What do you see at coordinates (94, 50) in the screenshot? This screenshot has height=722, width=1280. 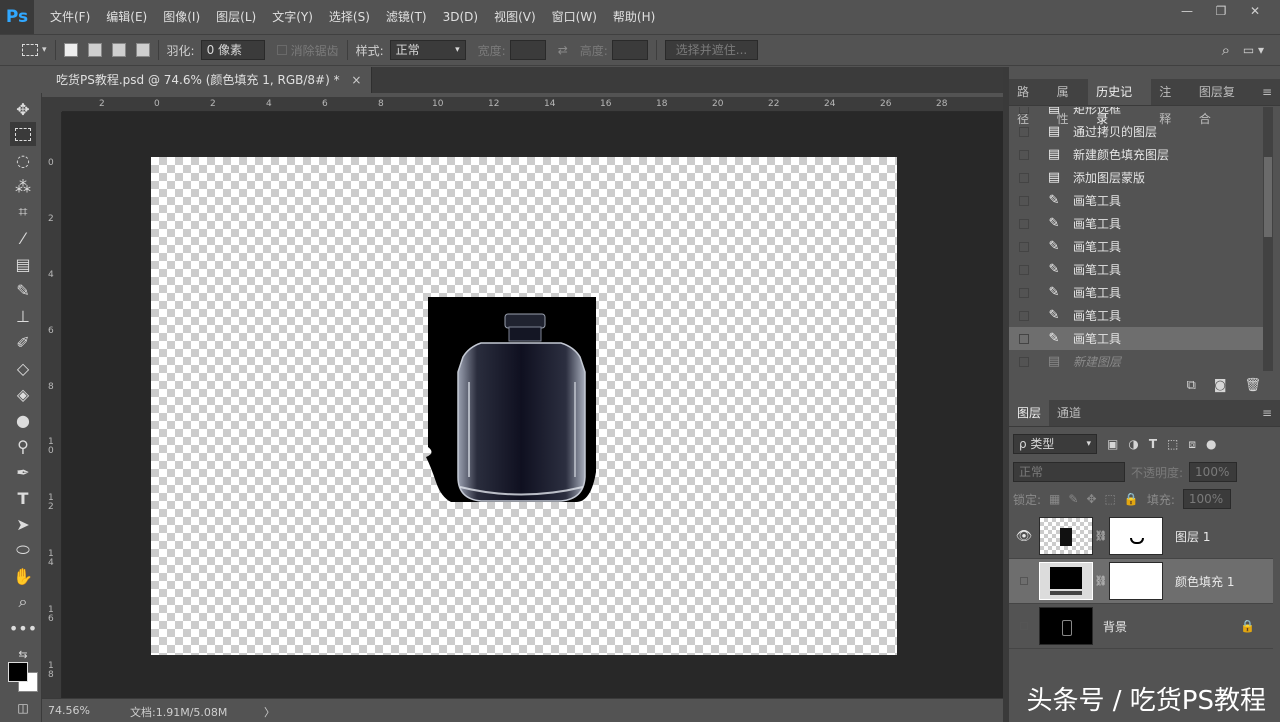 I see `add-selection-icon` at bounding box center [94, 50].